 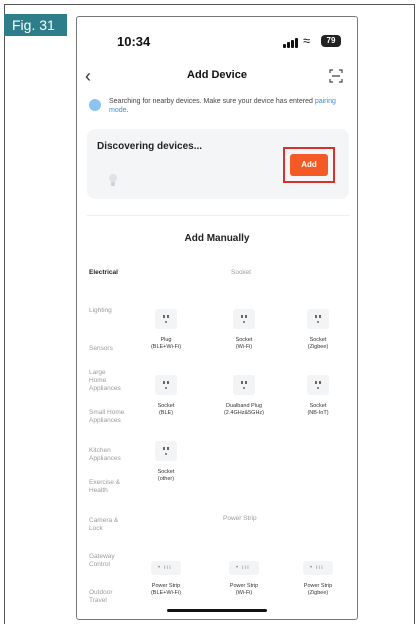 What do you see at coordinates (166, 589) in the screenshot?
I see `device-name: Power Strip (BLE+Wi-Fi)` at bounding box center [166, 589].